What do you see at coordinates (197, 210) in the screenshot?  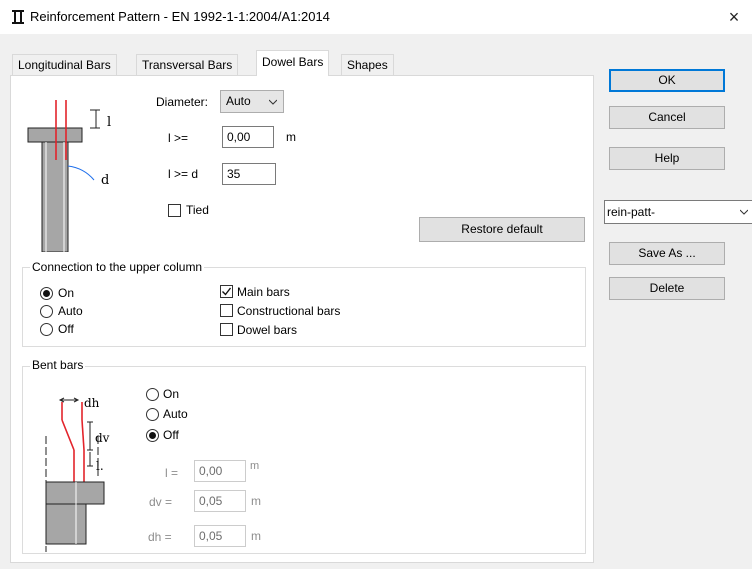 I see `tied-label: Tied` at bounding box center [197, 210].